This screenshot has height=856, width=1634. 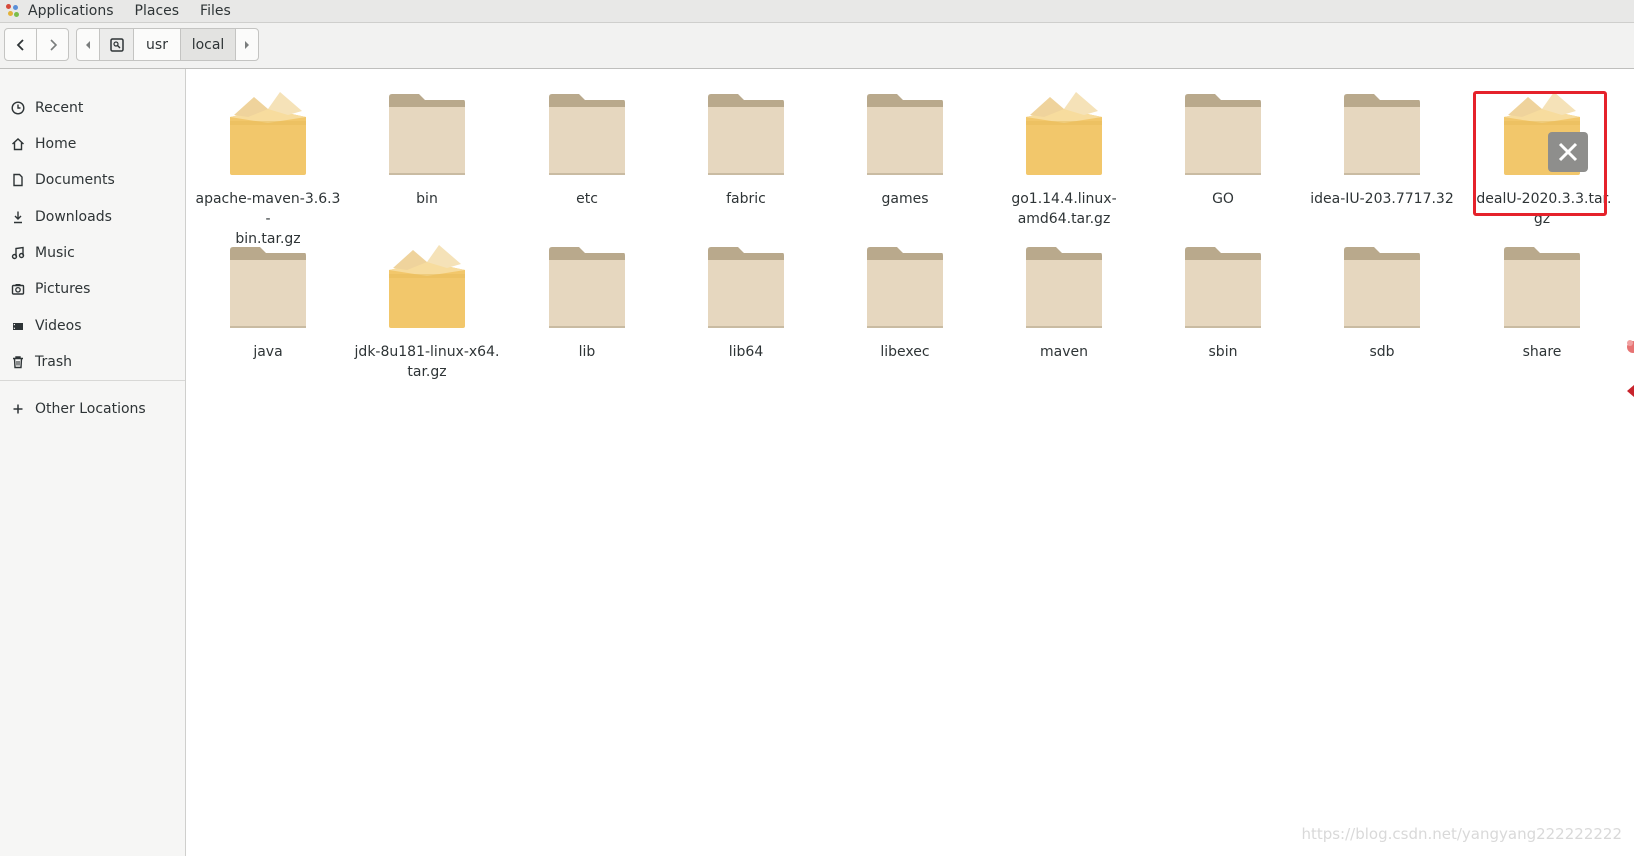 What do you see at coordinates (53, 362) in the screenshot?
I see `sidebar-item-label: Trash` at bounding box center [53, 362].